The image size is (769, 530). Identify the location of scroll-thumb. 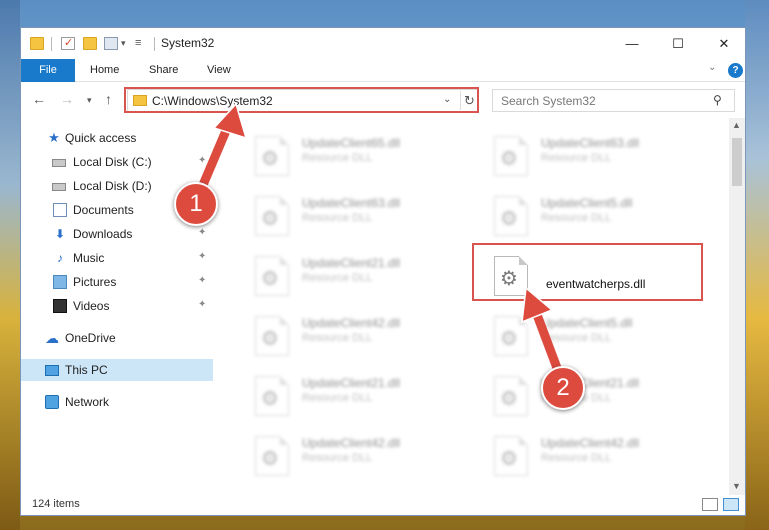
(737, 162).